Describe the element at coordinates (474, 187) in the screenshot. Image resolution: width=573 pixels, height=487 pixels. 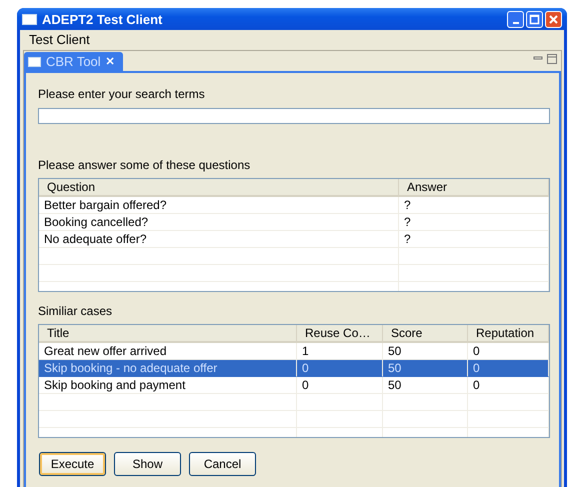
I see `column-header: Answer` at that location.